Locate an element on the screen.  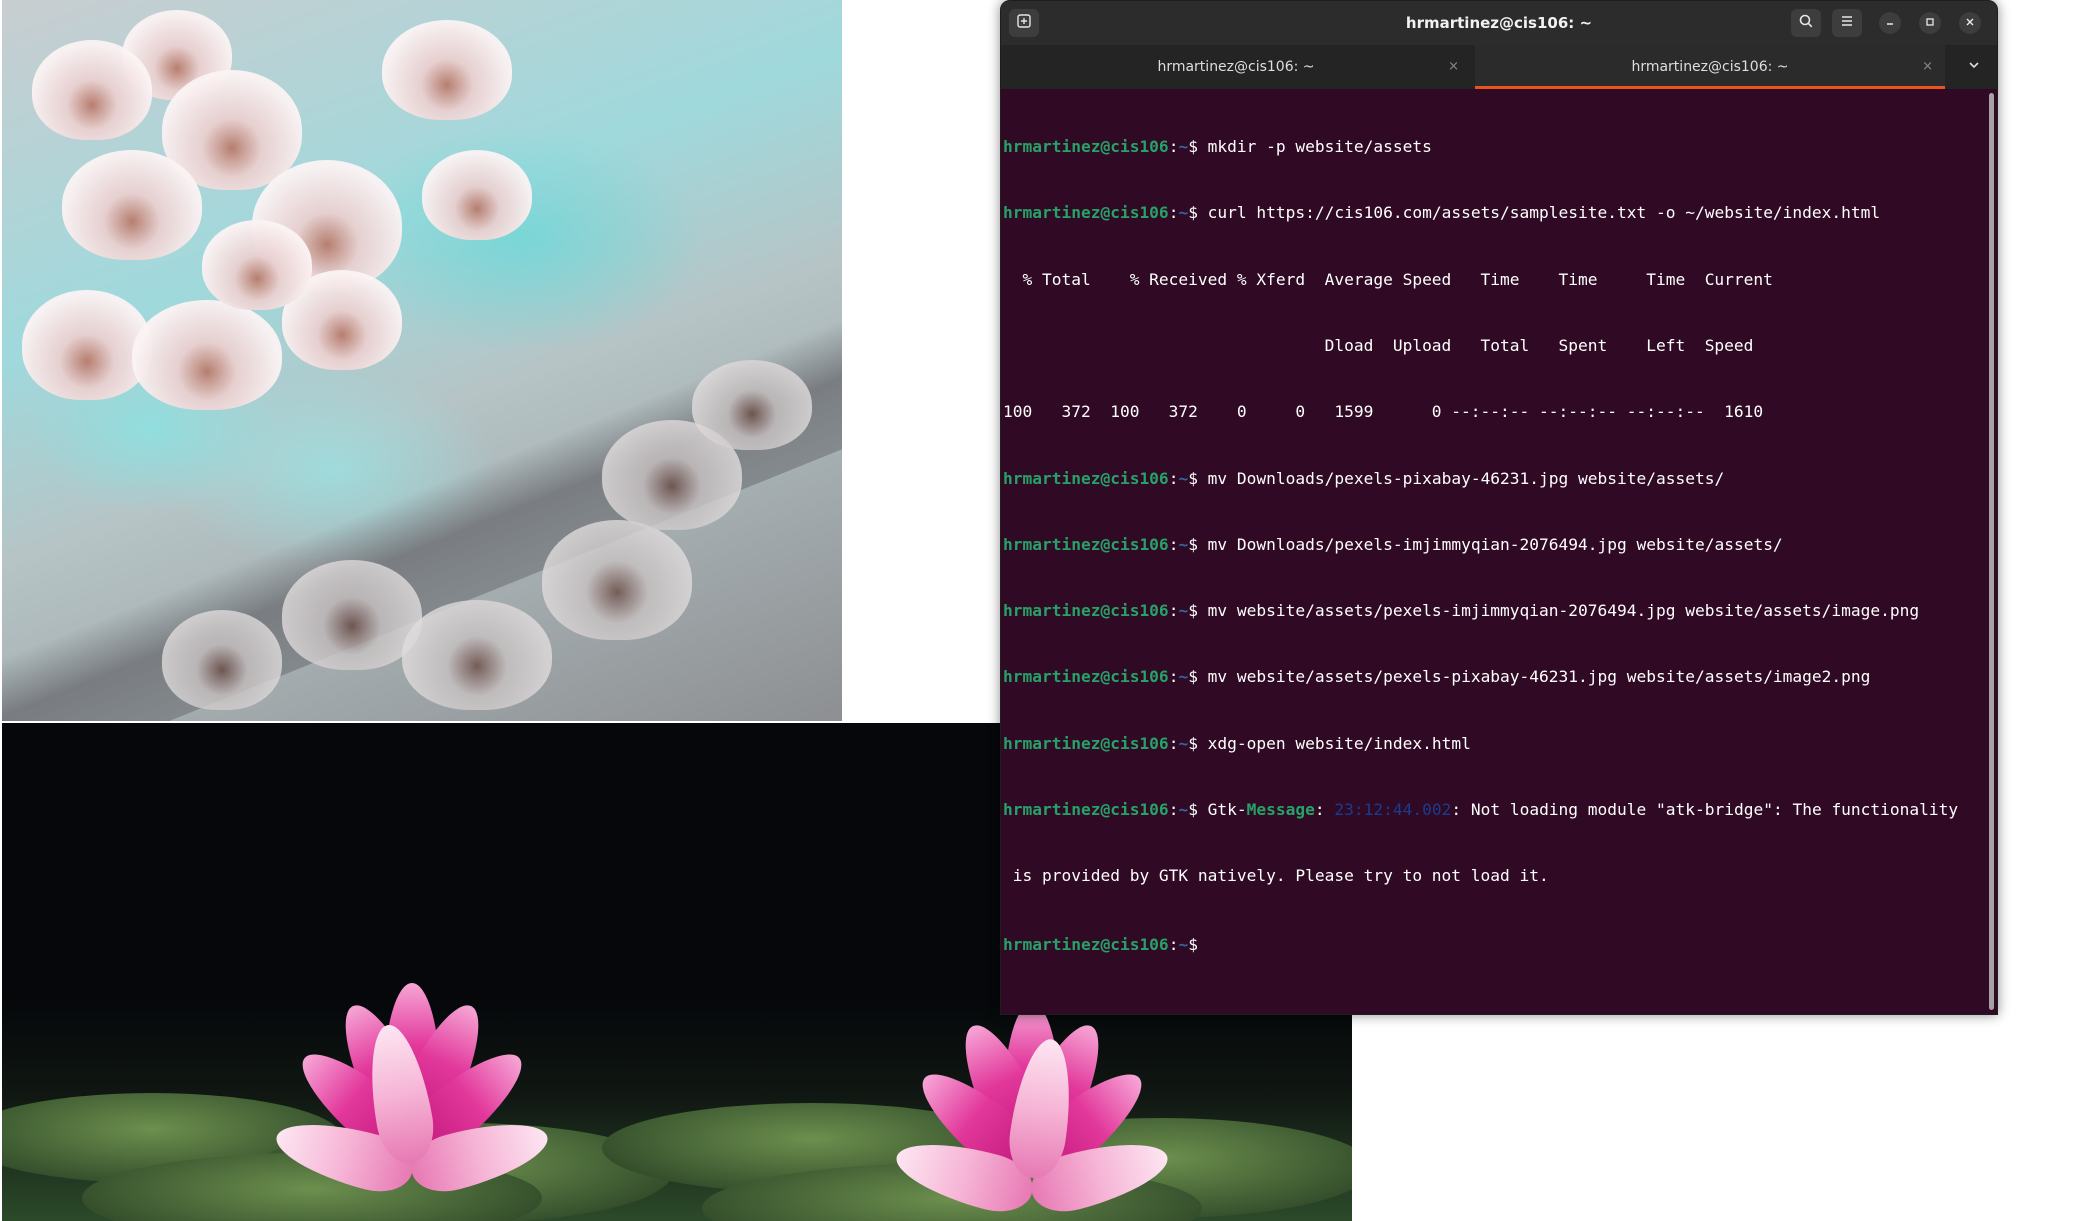
gtk-colon: : is located at coordinates (1324, 809).